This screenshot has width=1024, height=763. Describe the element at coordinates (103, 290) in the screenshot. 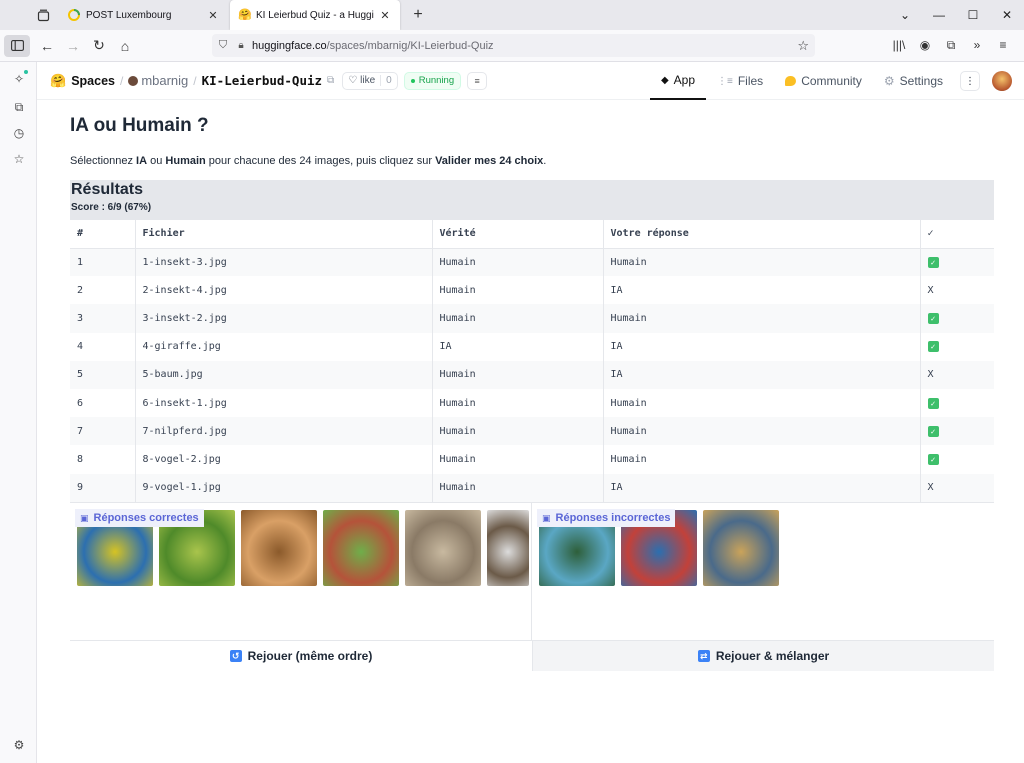

I see `cell-n: 2` at that location.